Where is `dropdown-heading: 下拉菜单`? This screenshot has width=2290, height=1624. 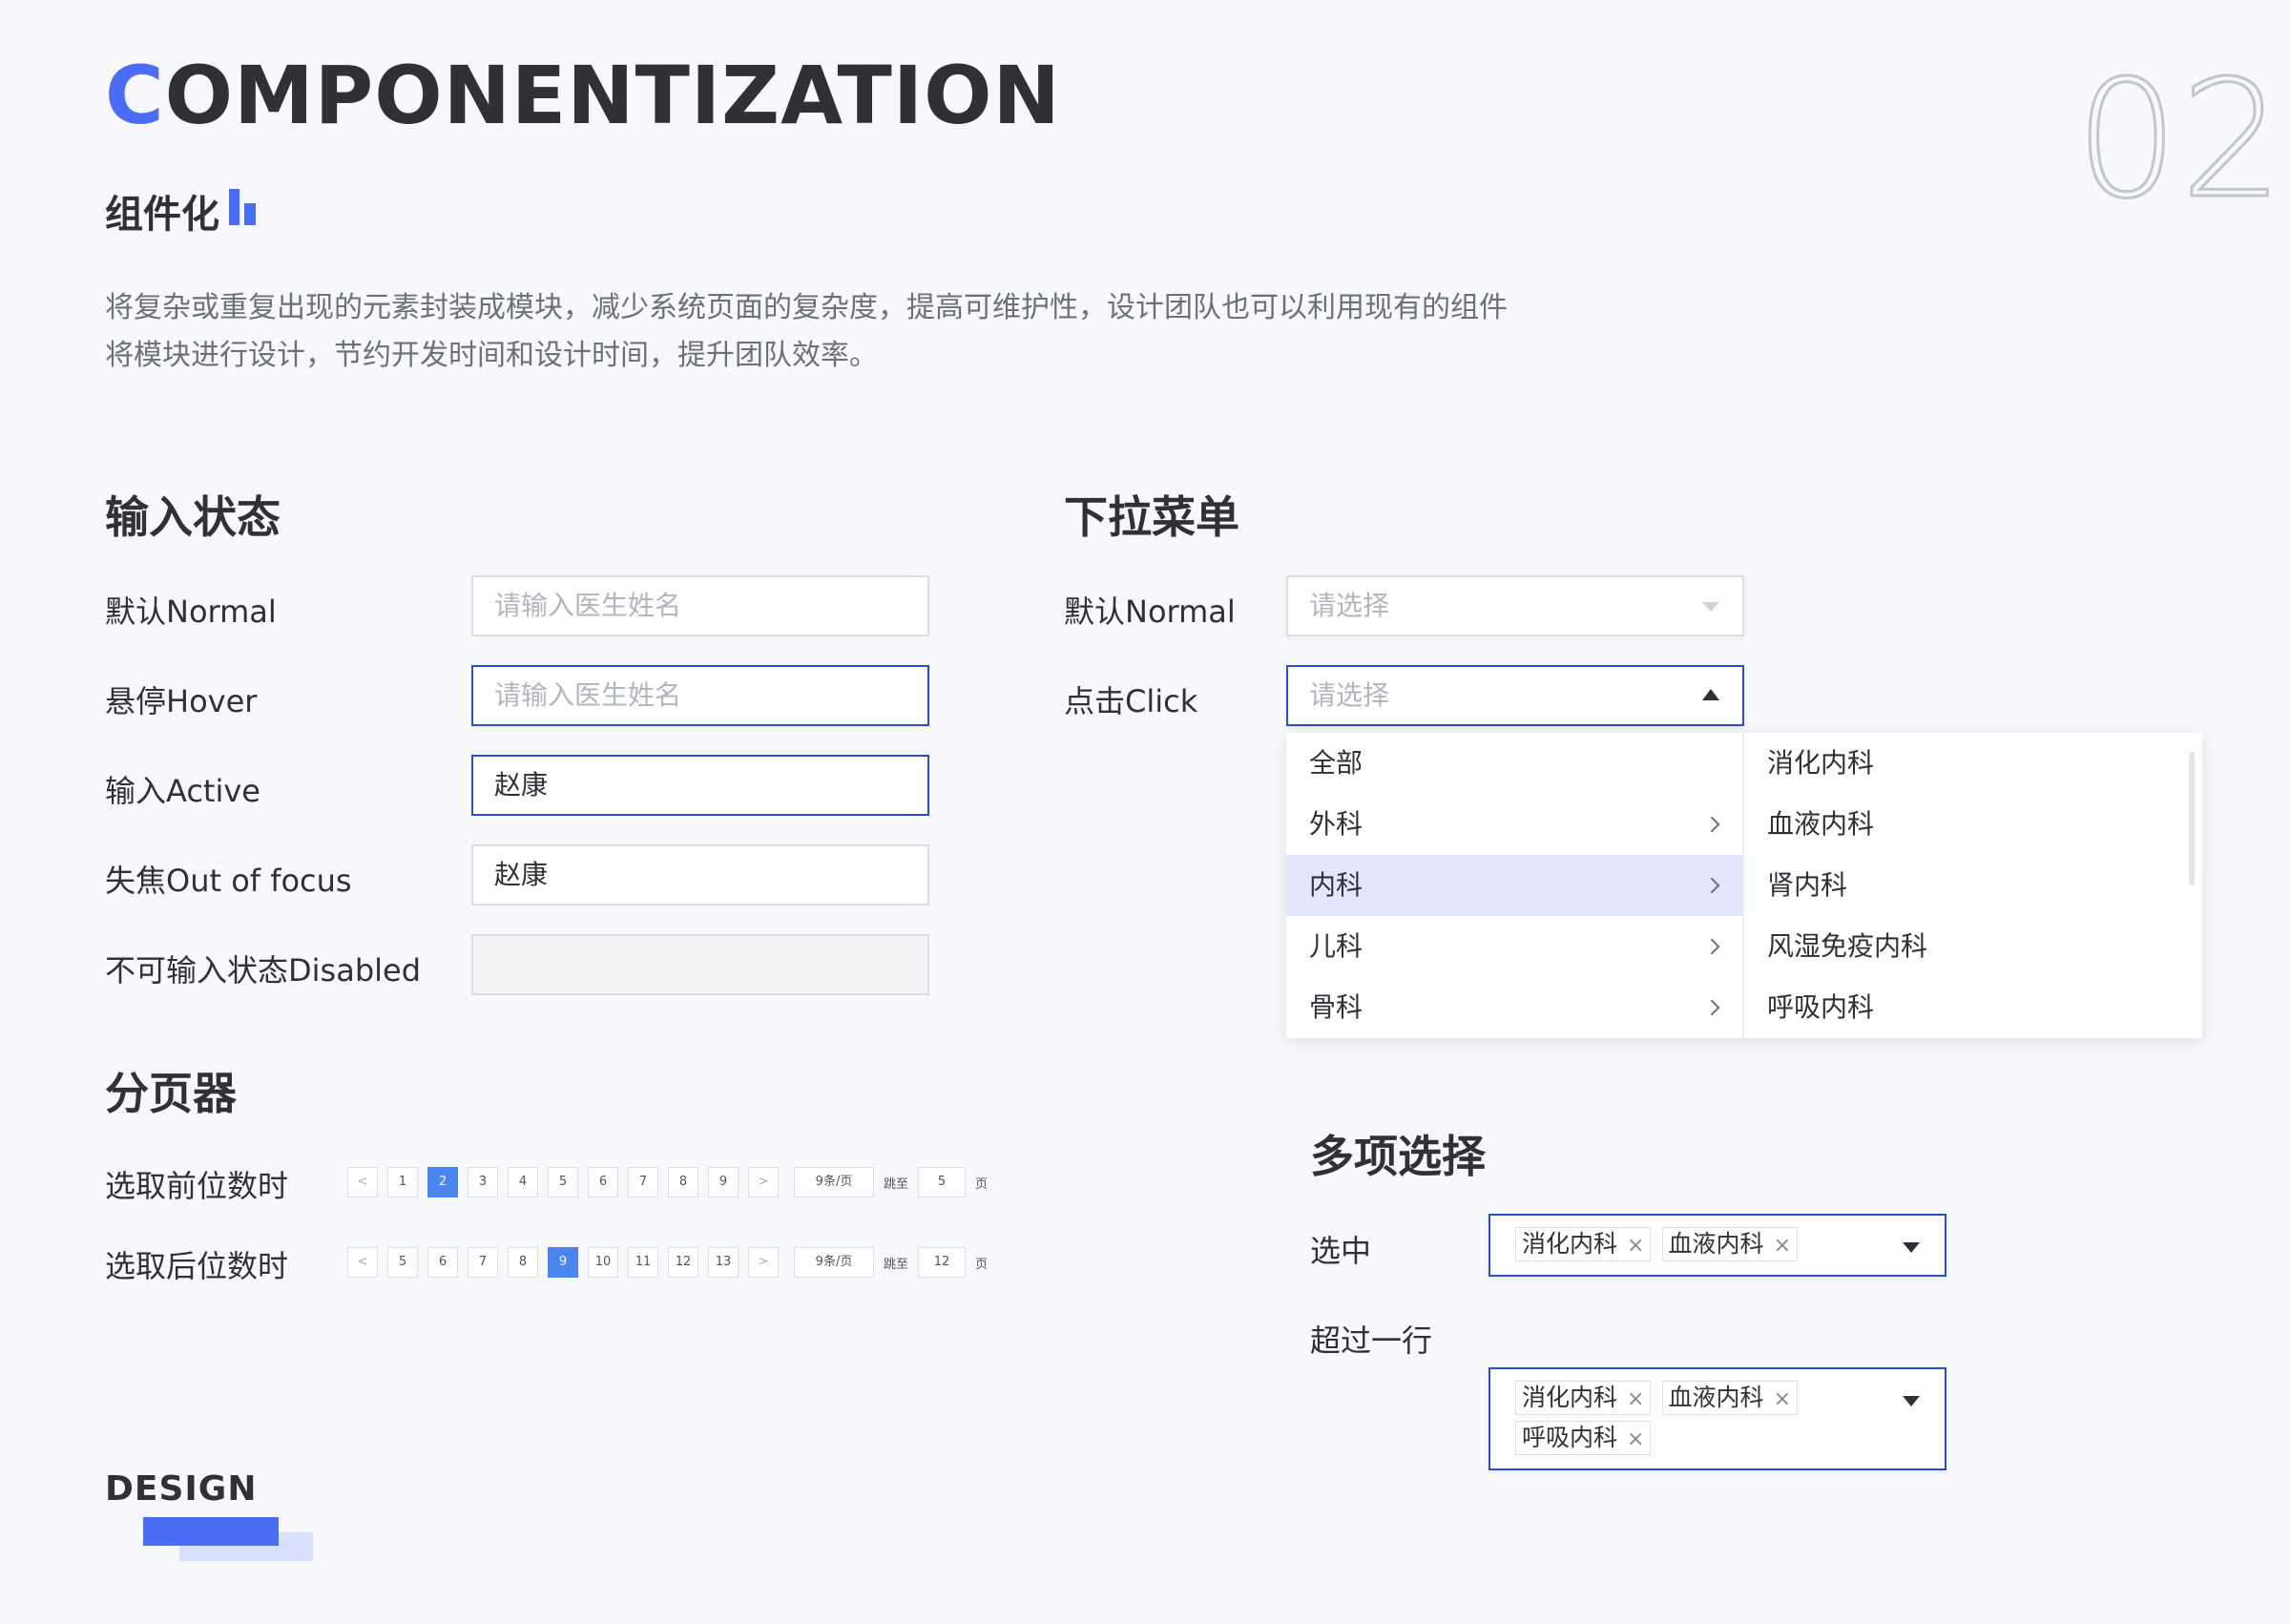
dropdown-heading: 下拉菜单 is located at coordinates (1151, 517).